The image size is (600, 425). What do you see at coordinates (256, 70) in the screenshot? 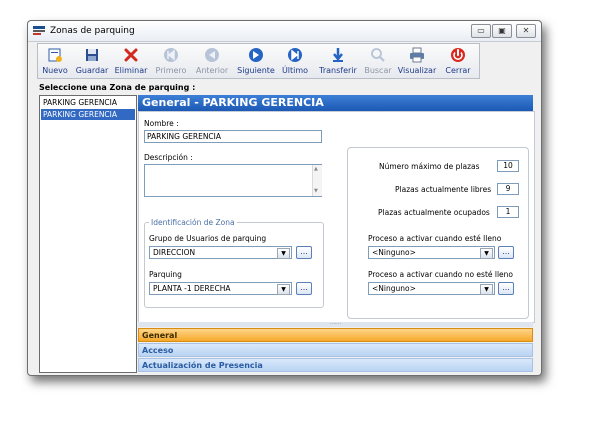
I see `toolbar-label: Siguiente` at bounding box center [256, 70].